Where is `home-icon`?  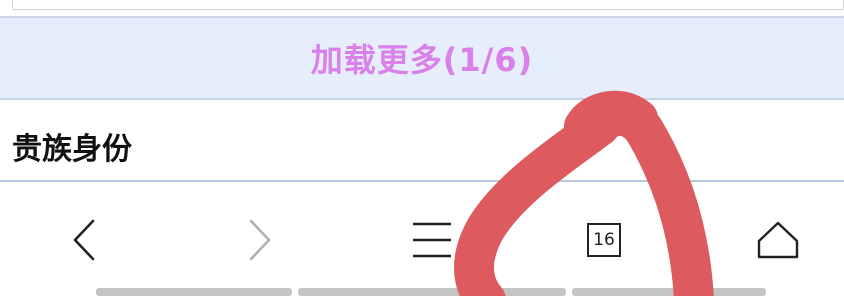 home-icon is located at coordinates (778, 240).